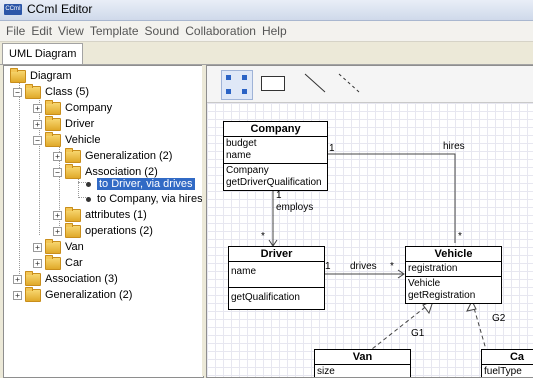  What do you see at coordinates (275, 177) in the screenshot?
I see `class-operations: Company getDriverQualification` at bounding box center [275, 177].